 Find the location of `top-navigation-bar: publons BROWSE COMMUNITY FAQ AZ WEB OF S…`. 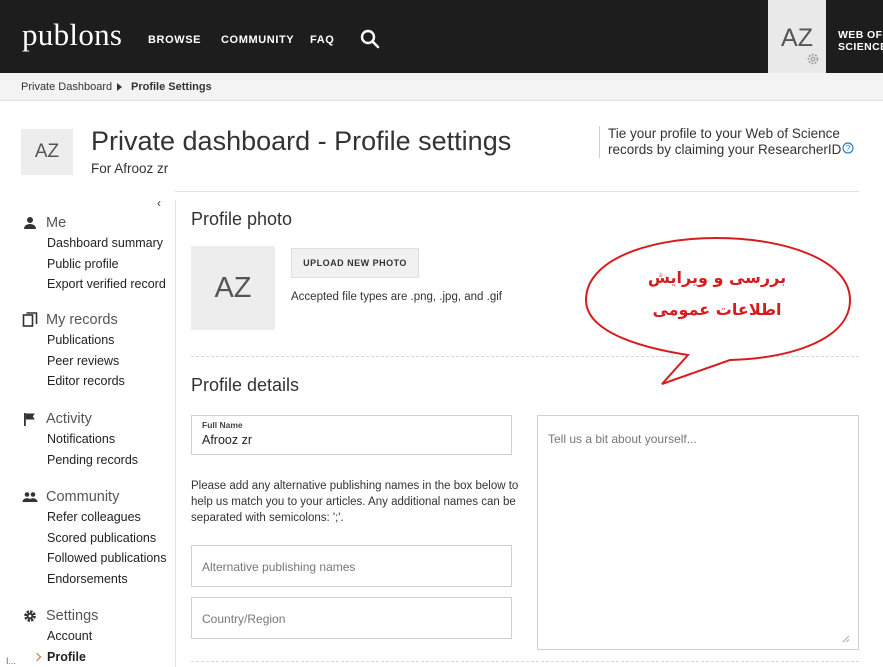

top-navigation-bar: publons BROWSE COMMUNITY FAQ AZ WEB OF S… is located at coordinates (441, 36).